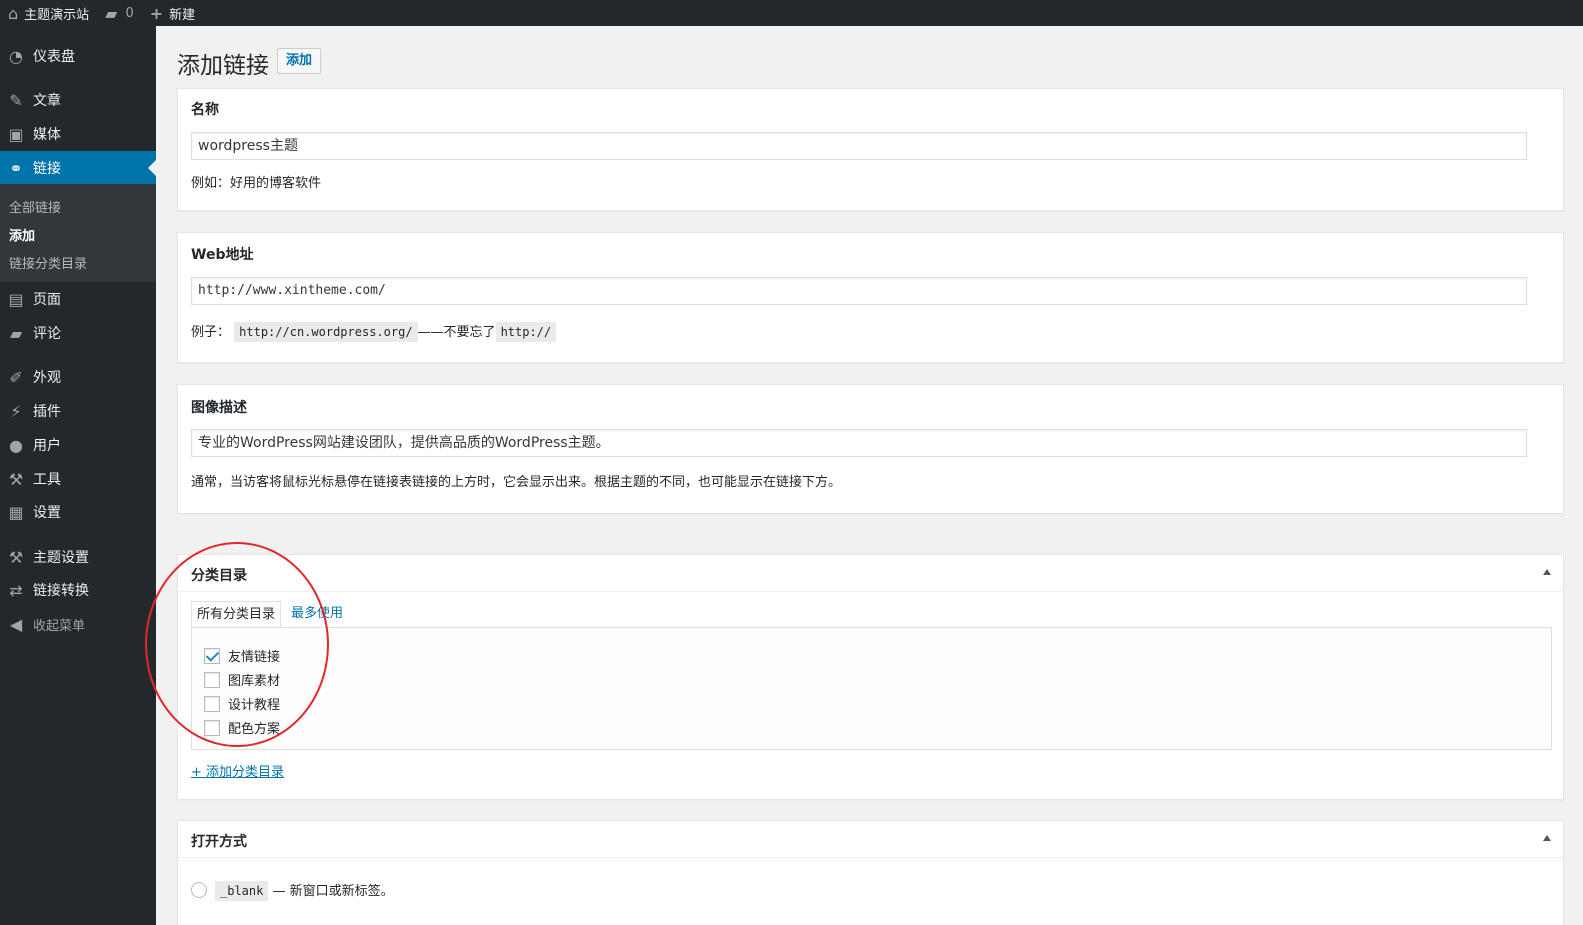  I want to click on admin-bar: ⌂ 主题演示站 ▰ 0 + 新建, so click(791, 13).